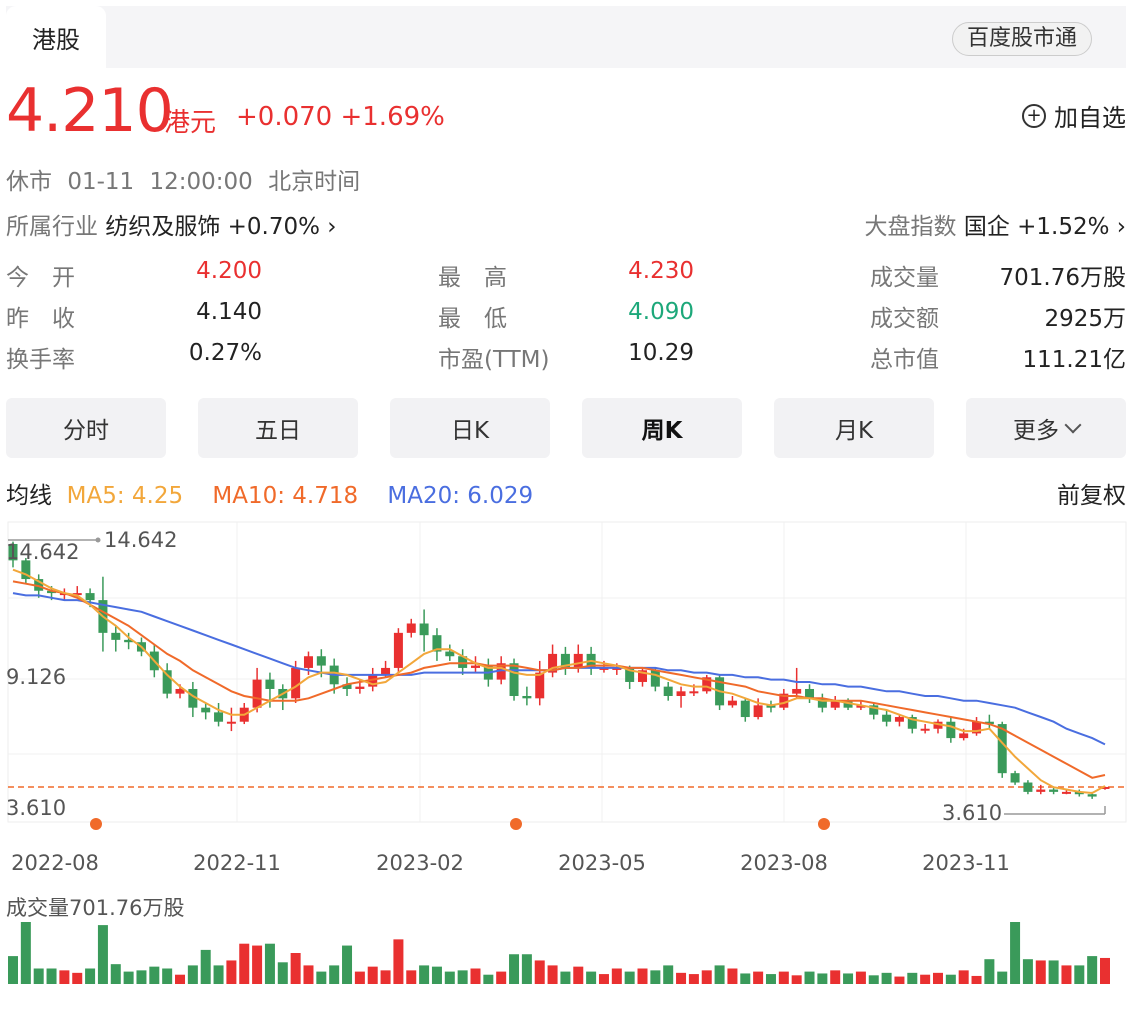  What do you see at coordinates (125, 496) in the screenshot?
I see `ma5-label: MA5: 4.25` at bounding box center [125, 496].